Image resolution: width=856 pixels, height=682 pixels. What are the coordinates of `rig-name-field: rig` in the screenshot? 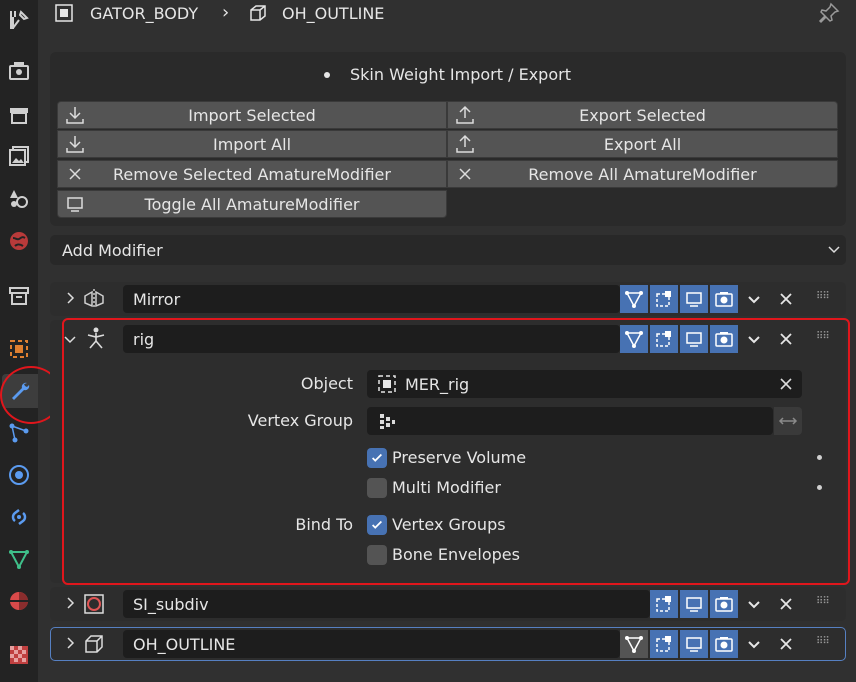 It's located at (371, 339).